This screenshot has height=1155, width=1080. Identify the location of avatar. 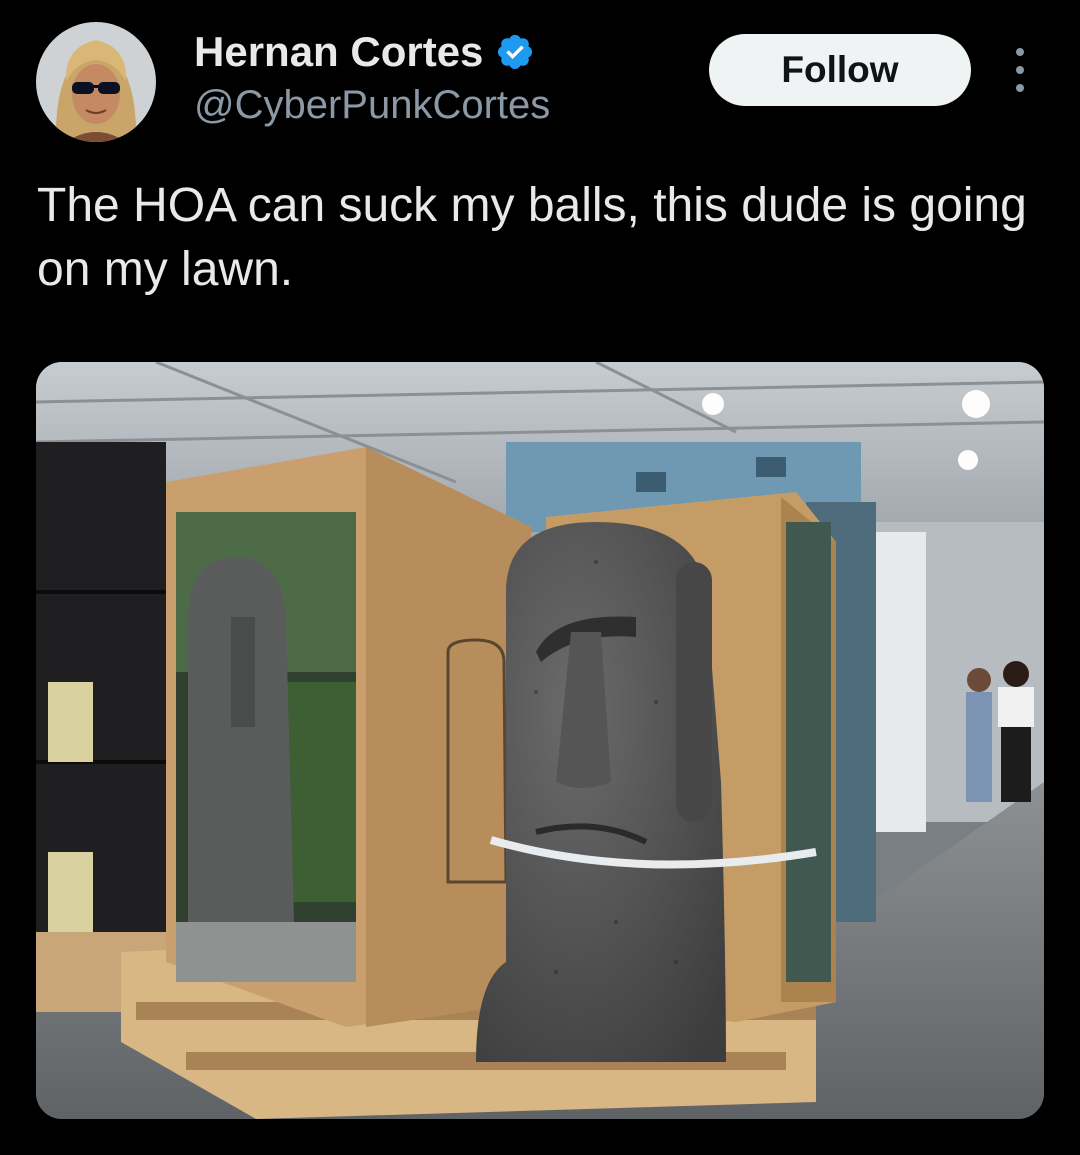
(96, 82).